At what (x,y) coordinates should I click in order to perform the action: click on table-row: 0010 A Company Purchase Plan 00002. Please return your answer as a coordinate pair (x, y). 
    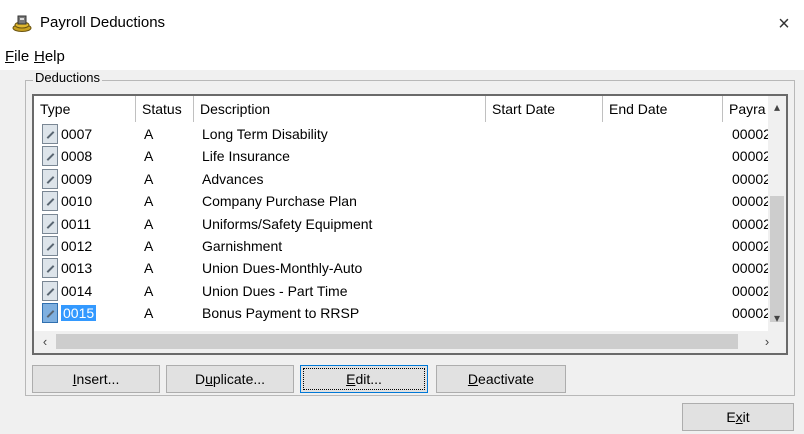
    Looking at the image, I should click on (402, 201).